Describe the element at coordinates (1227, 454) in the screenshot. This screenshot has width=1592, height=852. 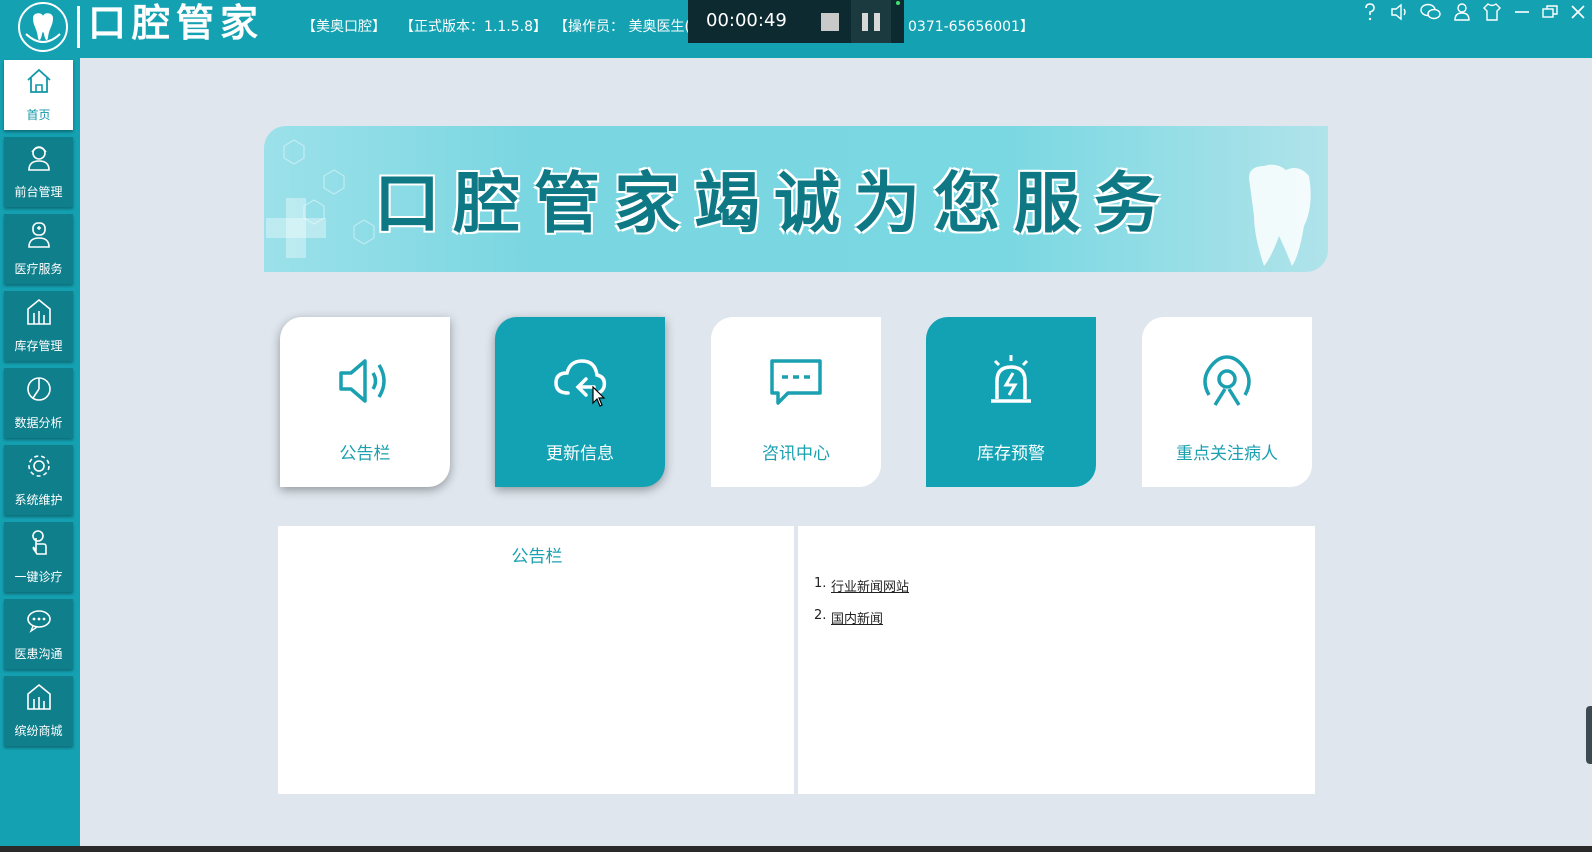
I see `card-label: 重点关注病人` at that location.